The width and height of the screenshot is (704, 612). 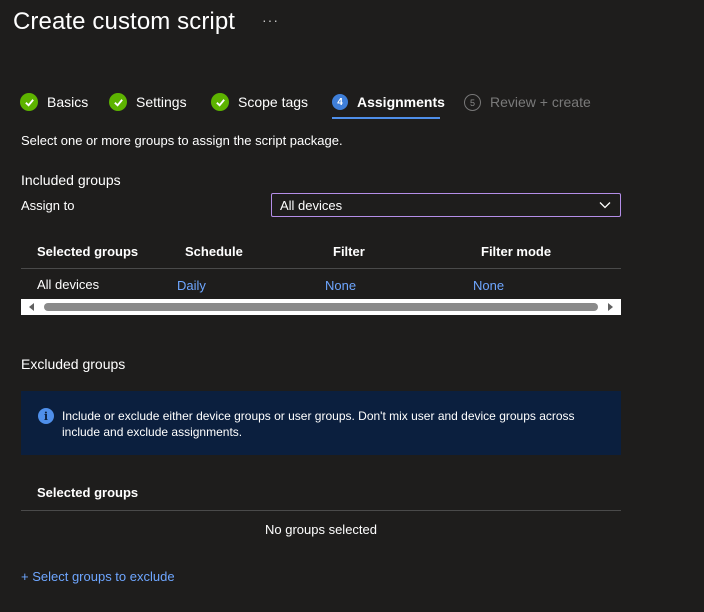 I want to click on table-row: All devices Daily None None, so click(x=321, y=285).